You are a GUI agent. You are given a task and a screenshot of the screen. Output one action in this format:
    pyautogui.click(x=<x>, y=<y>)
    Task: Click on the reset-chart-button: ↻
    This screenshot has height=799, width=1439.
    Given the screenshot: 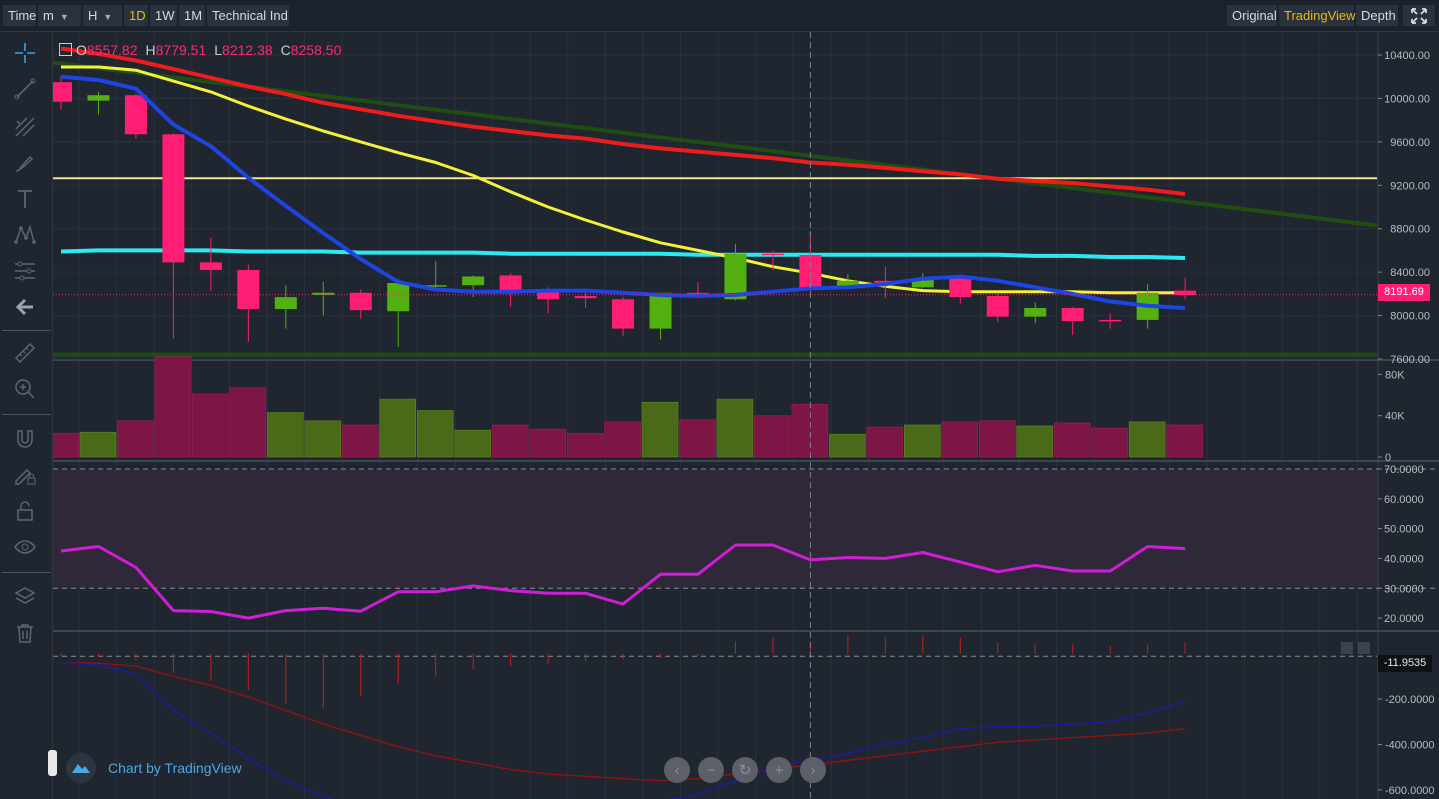 What is the action you would take?
    pyautogui.click(x=745, y=770)
    